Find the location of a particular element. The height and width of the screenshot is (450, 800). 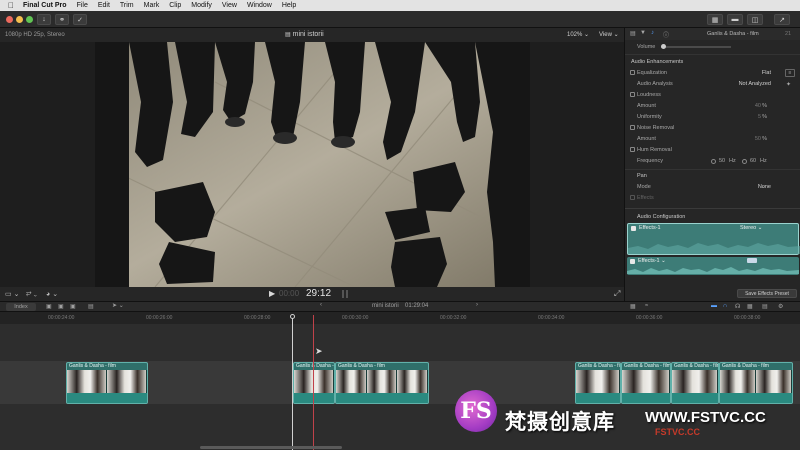

audio-config-channel-1: Effects-1 Stereo ⌄ is located at coordinates (713, 239).